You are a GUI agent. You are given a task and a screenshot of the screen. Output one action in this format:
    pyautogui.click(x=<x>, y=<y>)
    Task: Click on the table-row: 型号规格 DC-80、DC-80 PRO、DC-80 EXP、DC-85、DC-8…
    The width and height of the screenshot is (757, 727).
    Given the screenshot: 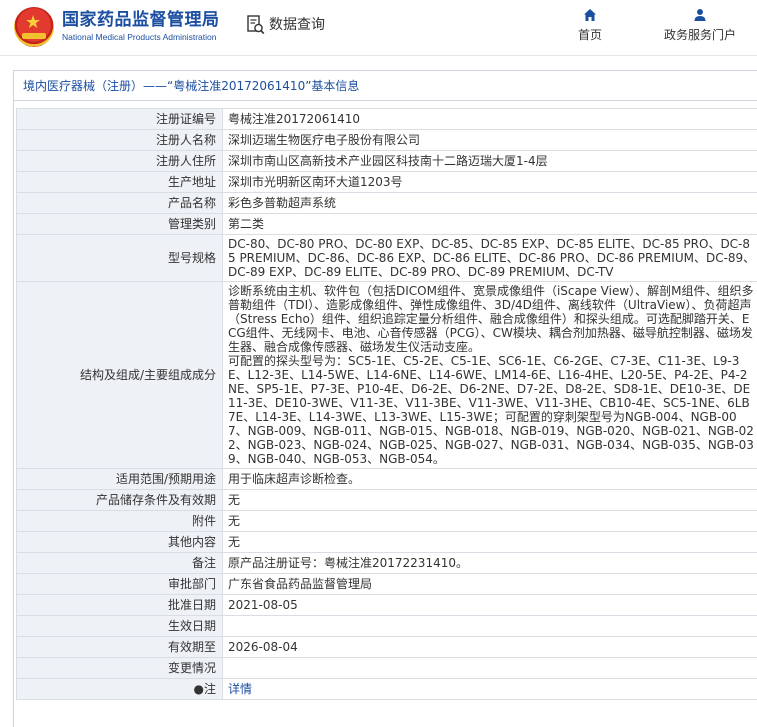 What is the action you would take?
    pyautogui.click(x=386, y=258)
    